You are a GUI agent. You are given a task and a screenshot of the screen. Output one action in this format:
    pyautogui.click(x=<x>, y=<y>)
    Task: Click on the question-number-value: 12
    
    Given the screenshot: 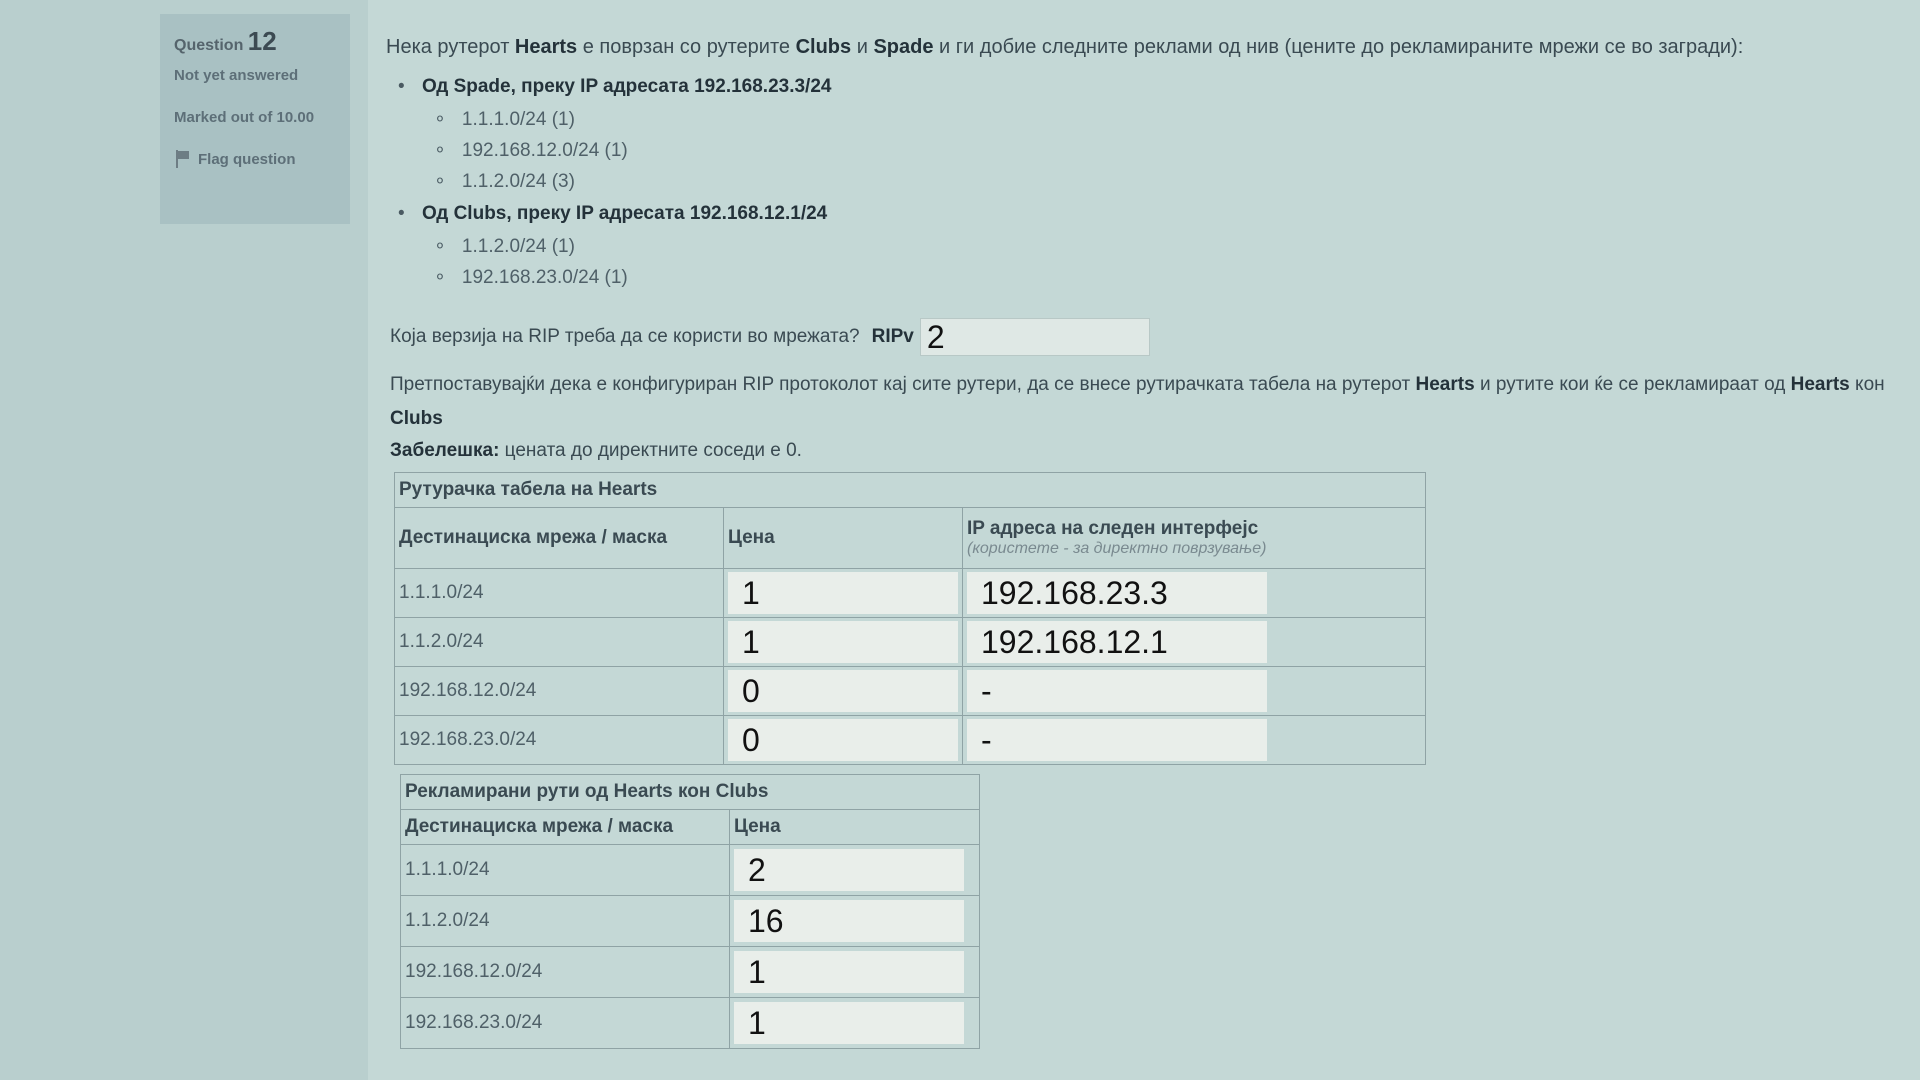 What is the action you would take?
    pyautogui.click(x=262, y=41)
    